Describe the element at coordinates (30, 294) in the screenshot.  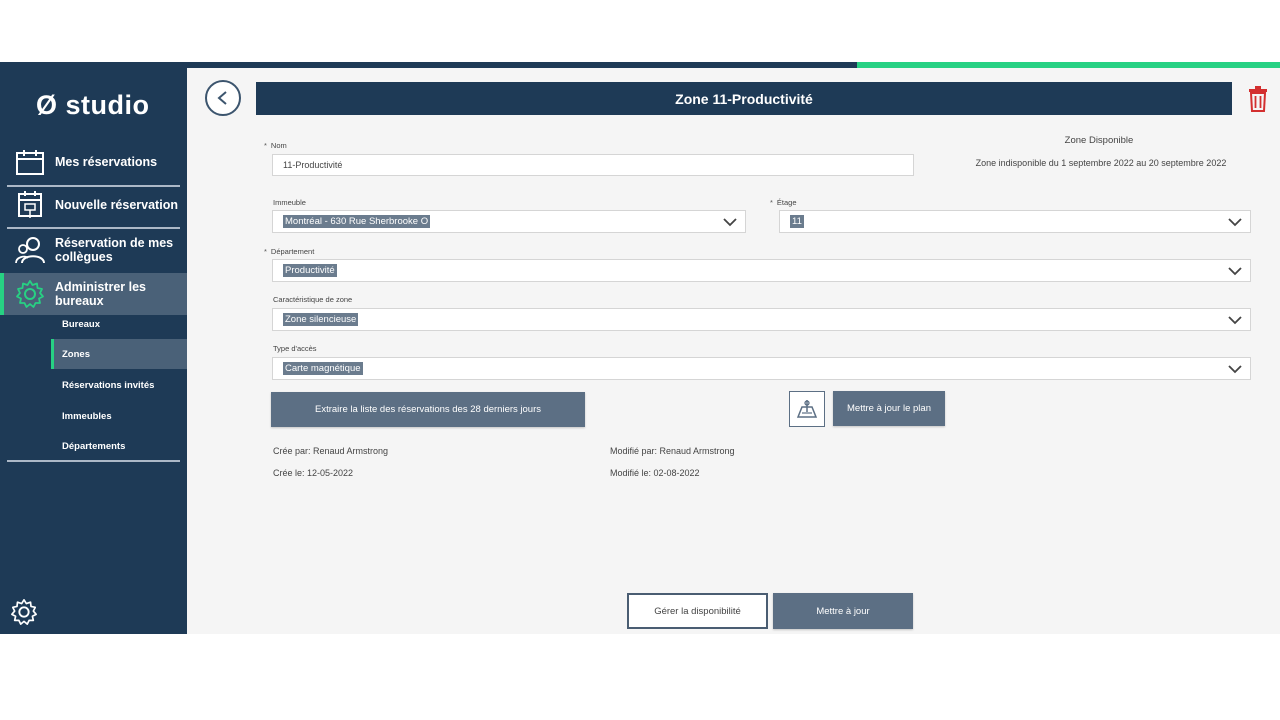
I see `gear-icon` at that location.